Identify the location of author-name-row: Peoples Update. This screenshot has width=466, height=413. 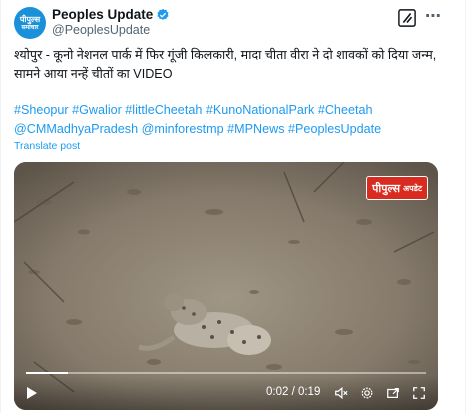
(111, 14).